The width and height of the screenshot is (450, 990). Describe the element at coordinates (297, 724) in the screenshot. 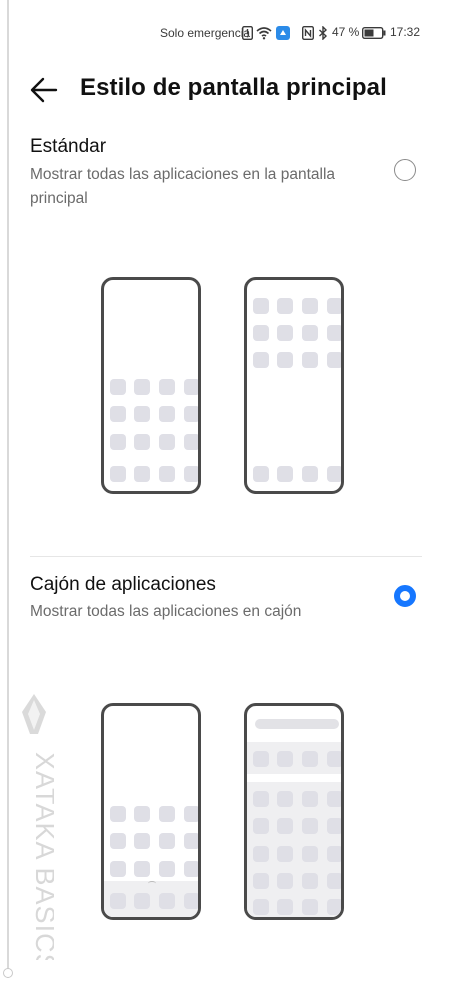

I see `search-bar-placeholder` at that location.